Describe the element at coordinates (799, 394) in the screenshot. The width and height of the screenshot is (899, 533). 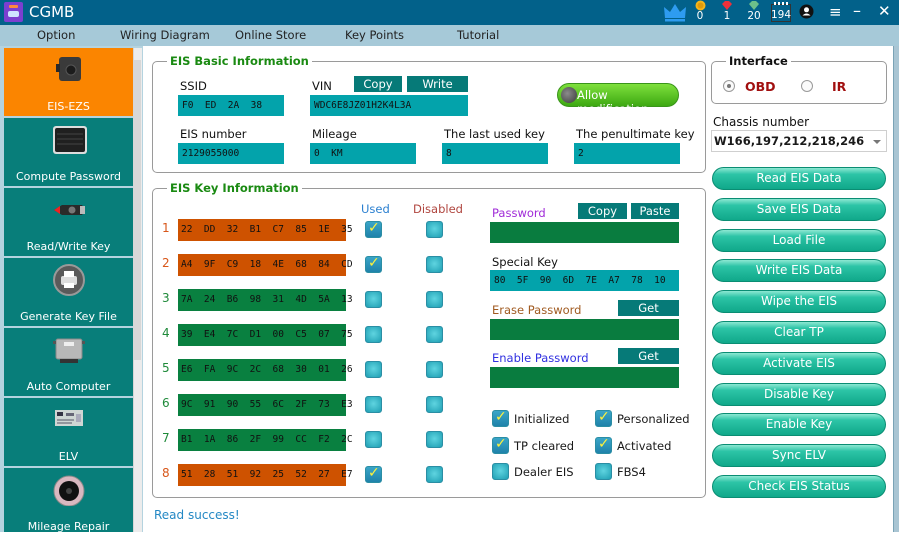
I see `action-button-disable-key: Disable Key` at that location.